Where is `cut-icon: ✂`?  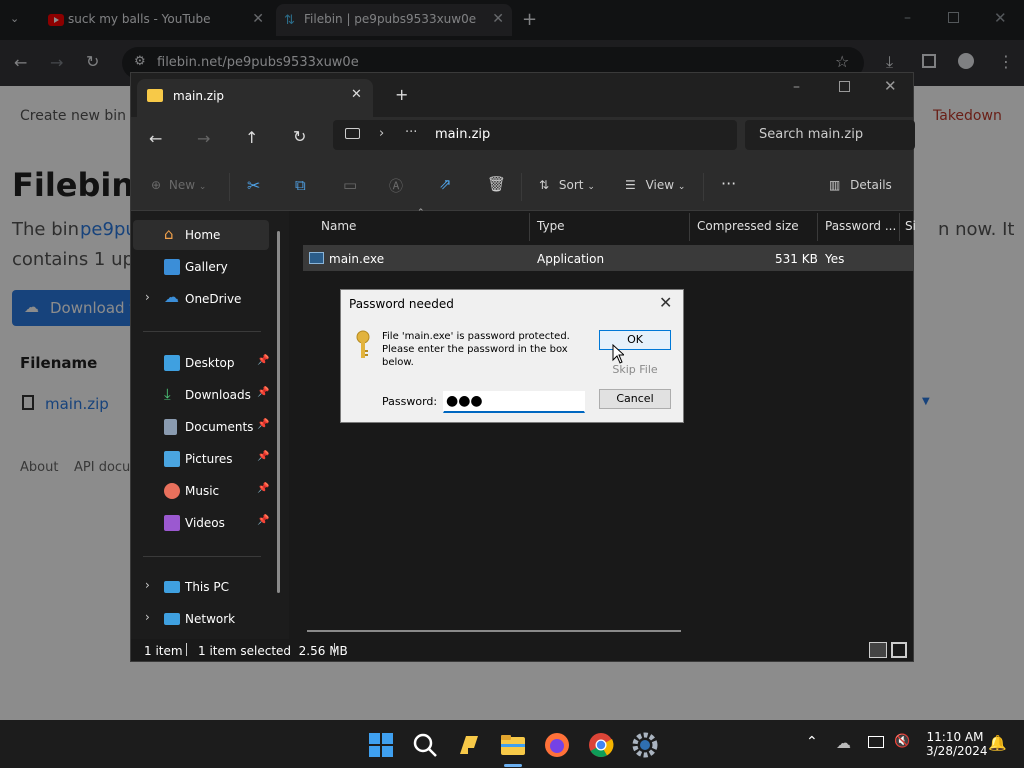 cut-icon: ✂ is located at coordinates (253, 185).